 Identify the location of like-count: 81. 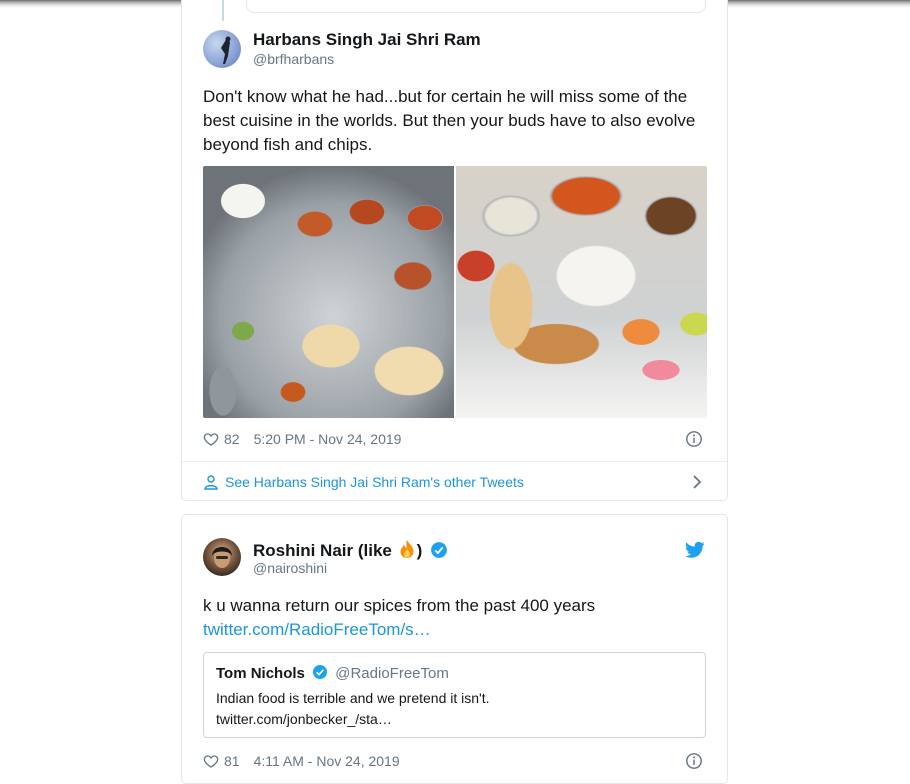
(232, 761).